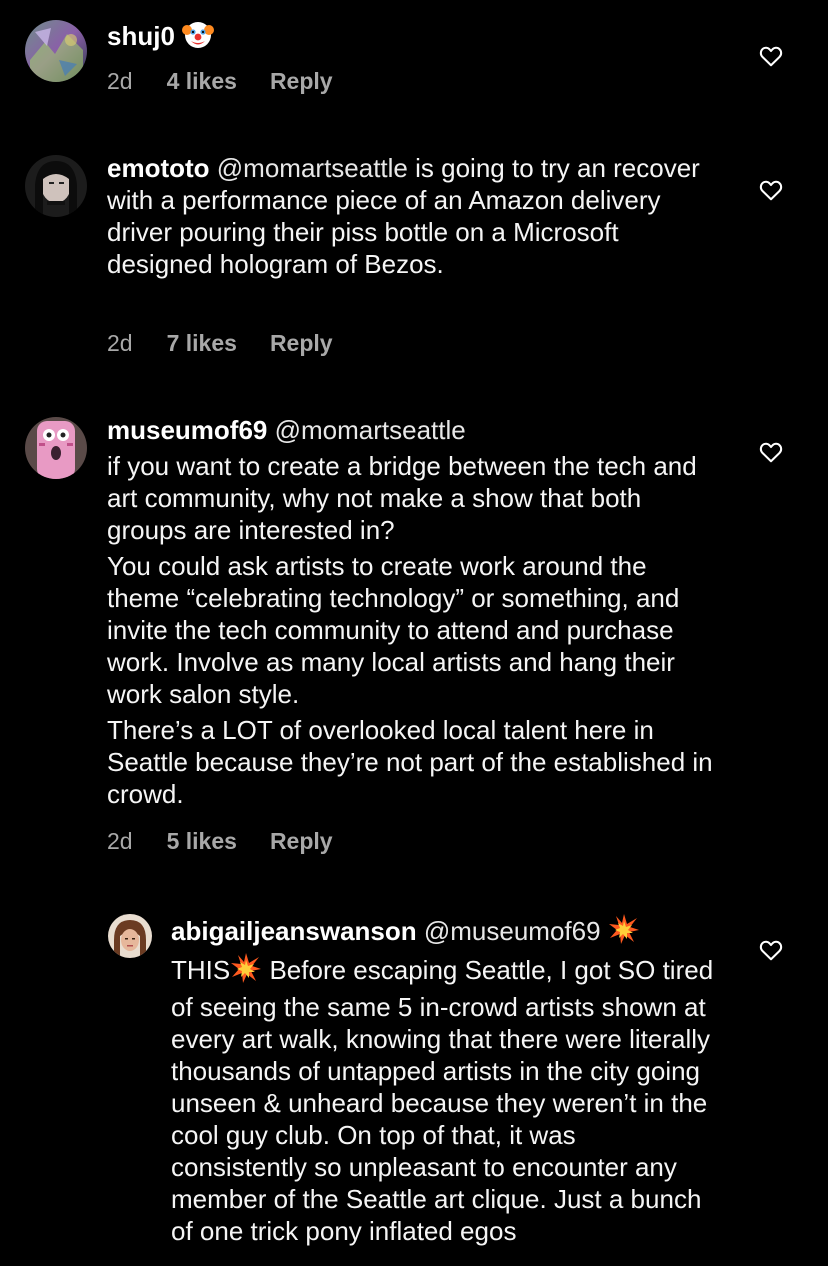 The height and width of the screenshot is (1266, 828). I want to click on comment-meta: 2d 5 likes Reply, so click(220, 841).